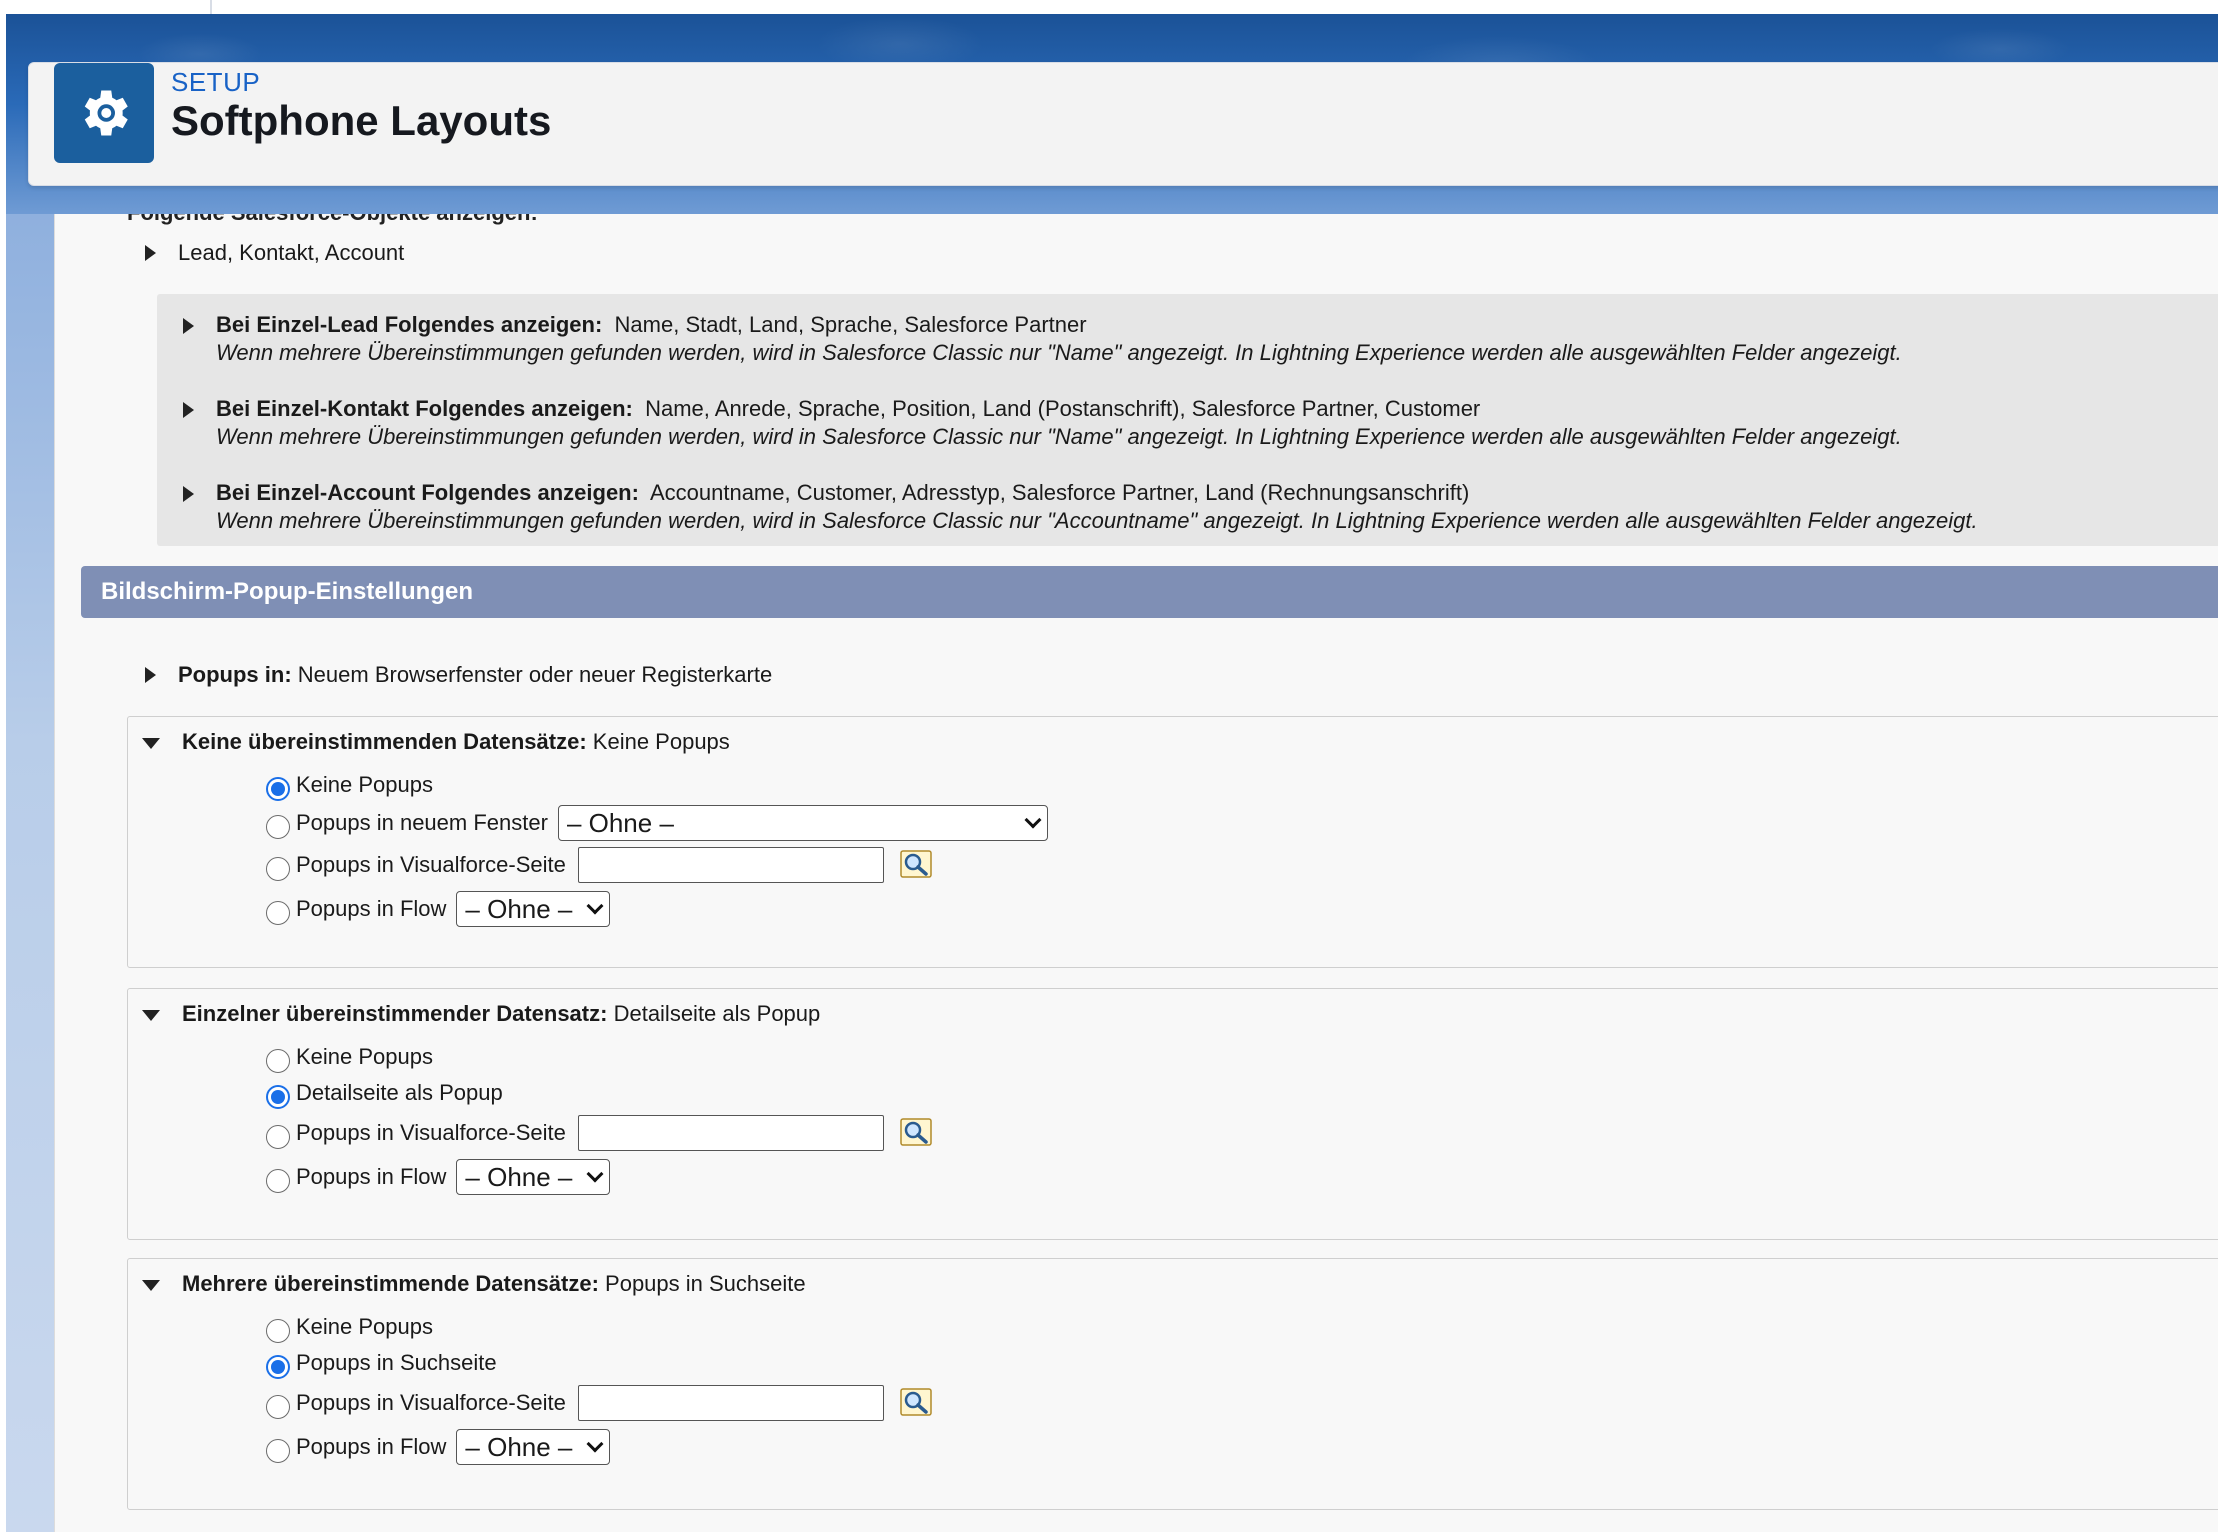 This screenshot has width=2218, height=1532. What do you see at coordinates (422, 822) in the screenshot?
I see `option-label: Popups in neuem Fenster` at bounding box center [422, 822].